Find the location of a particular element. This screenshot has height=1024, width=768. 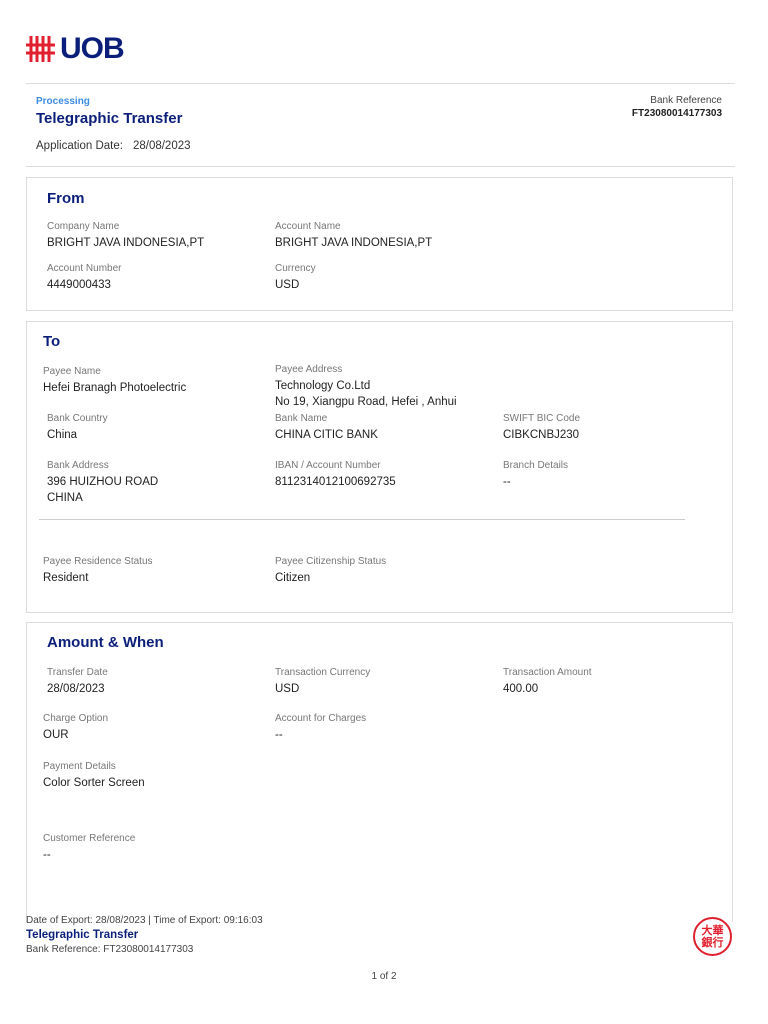

field-value: 400.00 is located at coordinates (521, 689).